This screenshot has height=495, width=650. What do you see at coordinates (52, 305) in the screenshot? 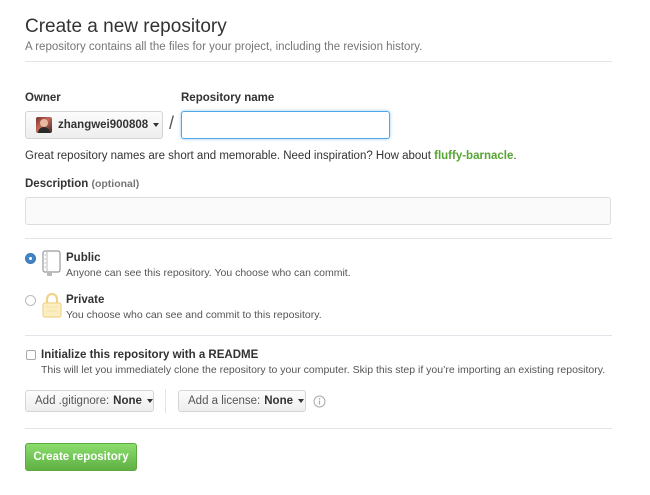
I see `lock-icon` at bounding box center [52, 305].